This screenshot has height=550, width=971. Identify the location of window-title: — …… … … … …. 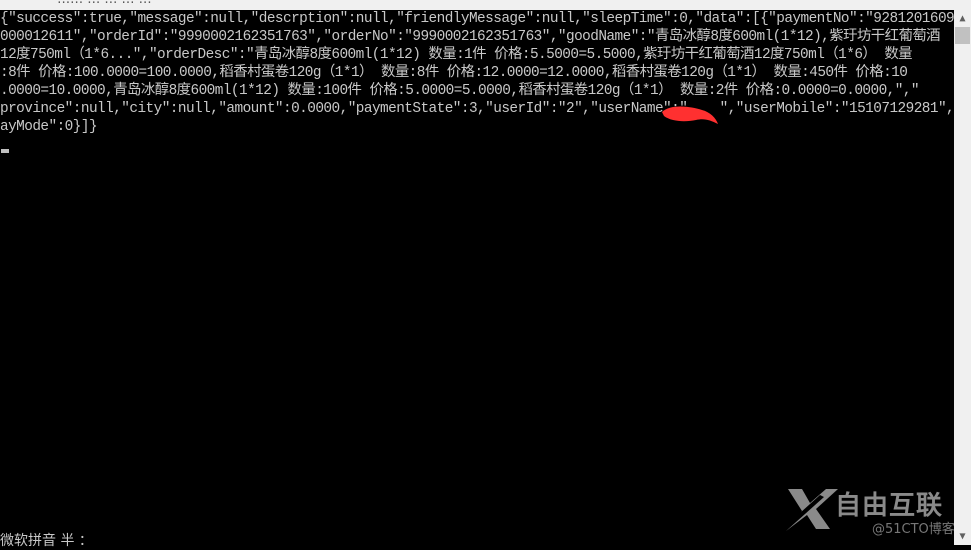
(96, 3).